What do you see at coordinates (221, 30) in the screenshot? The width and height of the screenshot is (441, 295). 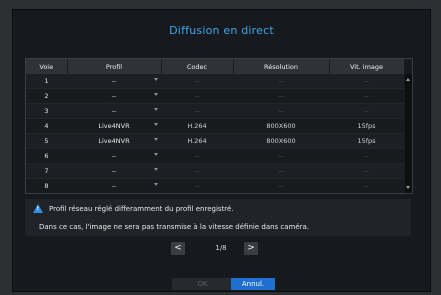 I see `dialog-title: Diffusion en direct` at bounding box center [221, 30].